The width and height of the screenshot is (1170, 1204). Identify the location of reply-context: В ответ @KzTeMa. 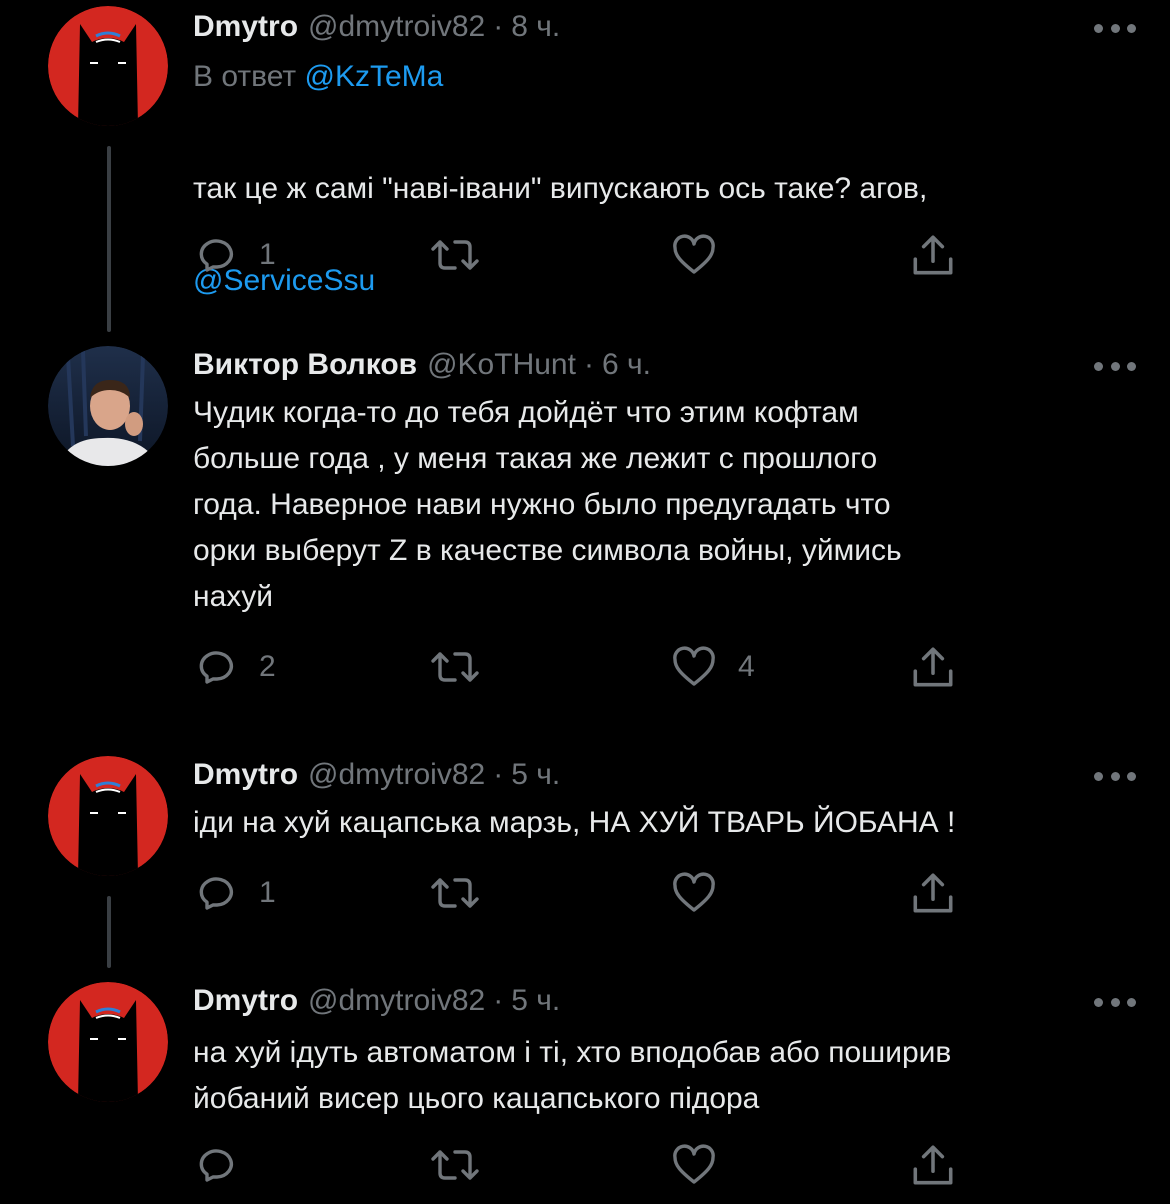
(318, 77).